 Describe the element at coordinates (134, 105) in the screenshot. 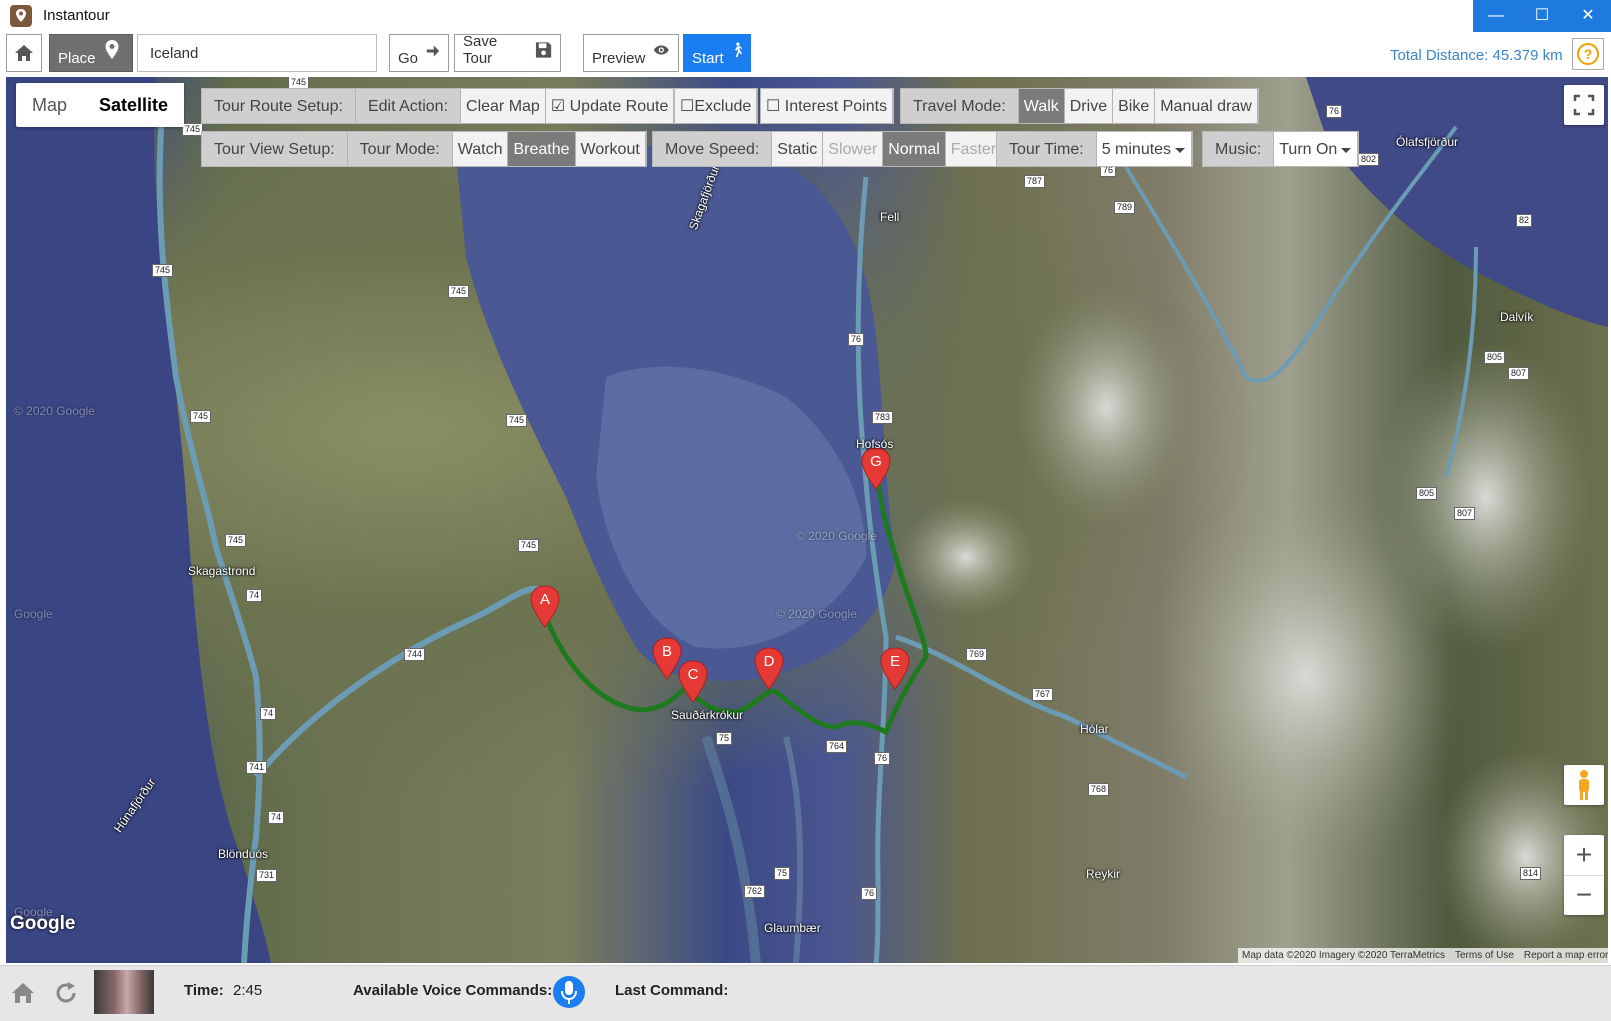

I see `map-type-satellite: Satellite` at that location.